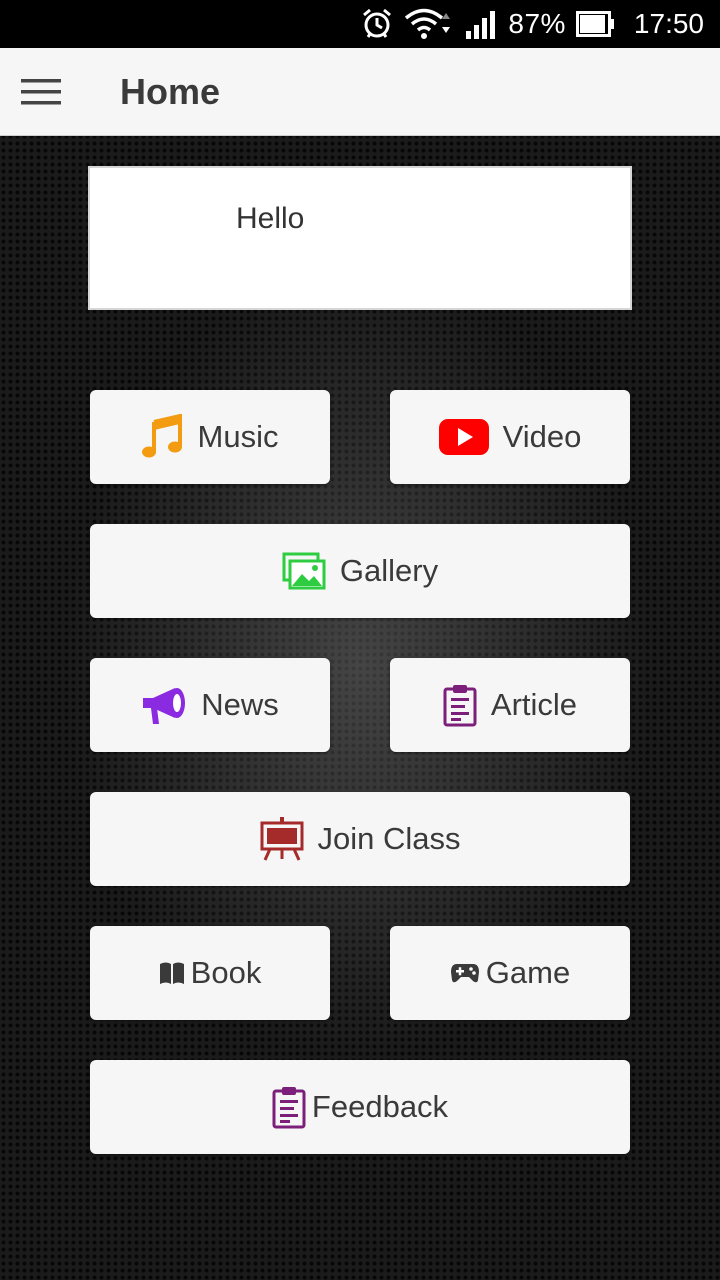 This screenshot has height=1280, width=720. I want to click on gallery-icon, so click(304, 571).